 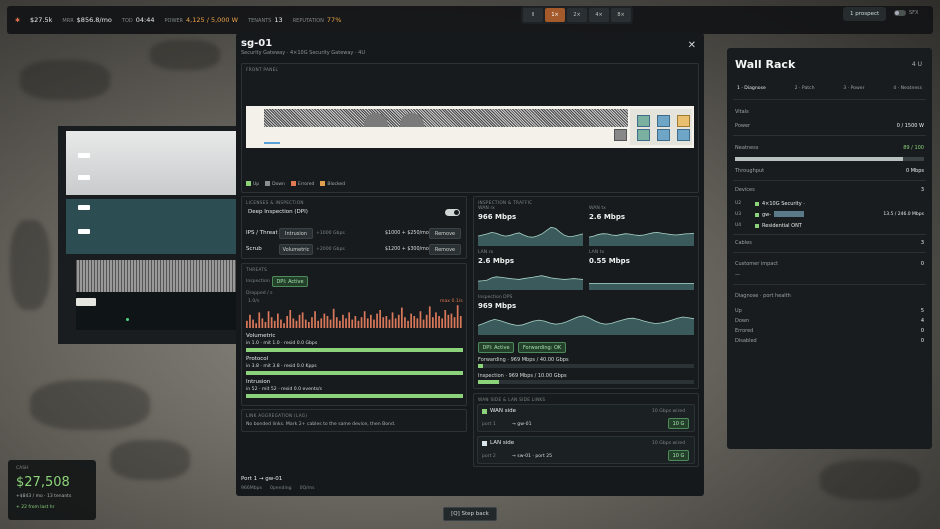 What do you see at coordinates (865, 14) in the screenshot?
I see `prospect-button: 1 prospect` at bounding box center [865, 14].